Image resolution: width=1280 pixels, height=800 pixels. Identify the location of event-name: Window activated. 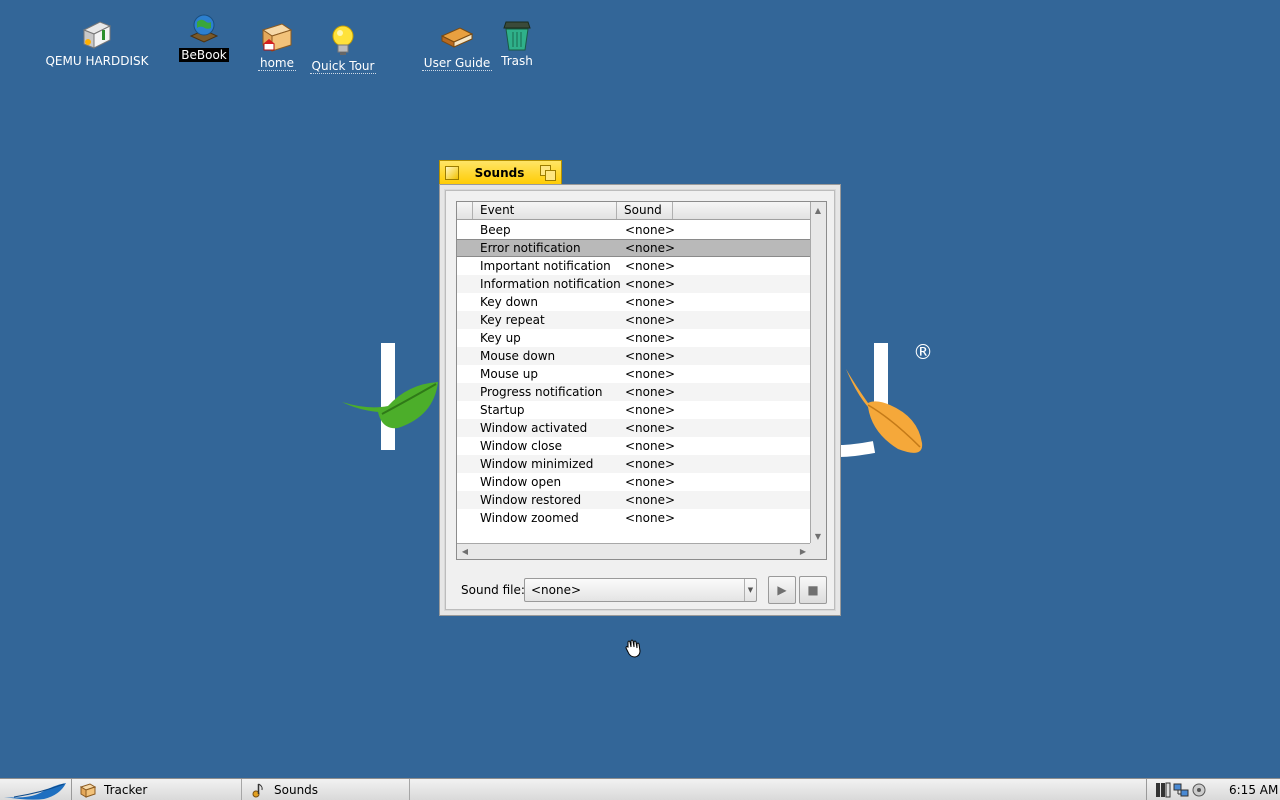
(534, 428).